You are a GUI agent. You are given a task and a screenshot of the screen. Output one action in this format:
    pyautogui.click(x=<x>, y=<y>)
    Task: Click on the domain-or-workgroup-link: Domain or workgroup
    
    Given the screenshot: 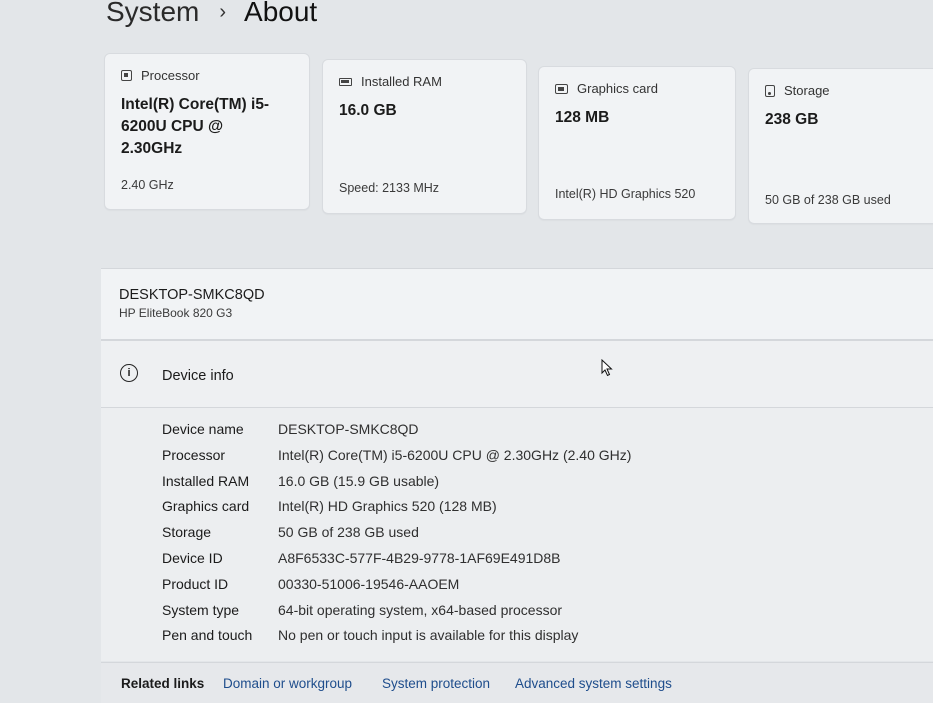 What is the action you would take?
    pyautogui.click(x=287, y=683)
    